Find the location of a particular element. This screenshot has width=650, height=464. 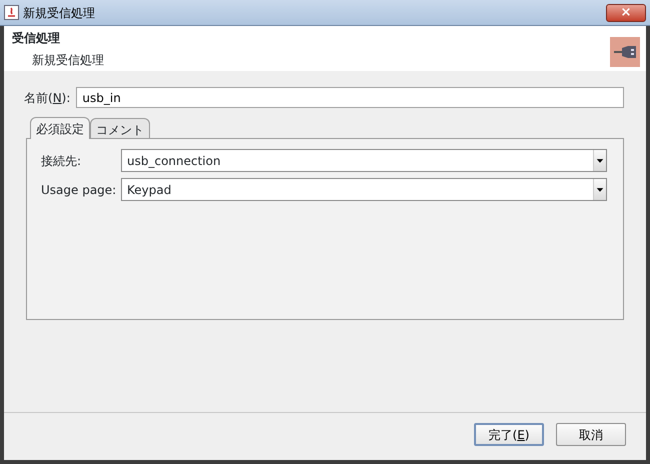

usb-plug-icon is located at coordinates (625, 52).